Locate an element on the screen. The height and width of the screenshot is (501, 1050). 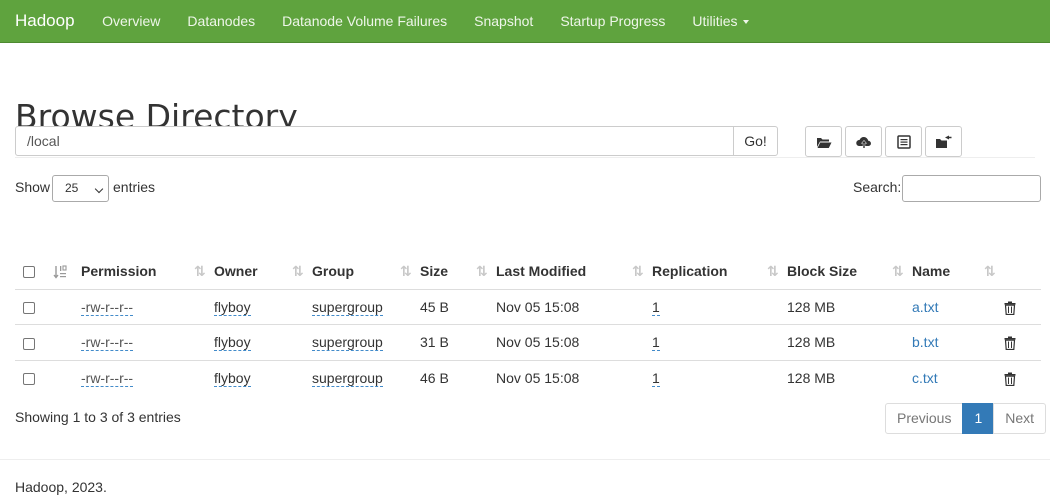
cell-name: a.txt is located at coordinates (958, 306).